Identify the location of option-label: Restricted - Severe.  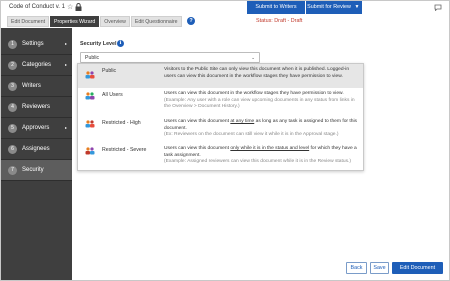
(124, 150).